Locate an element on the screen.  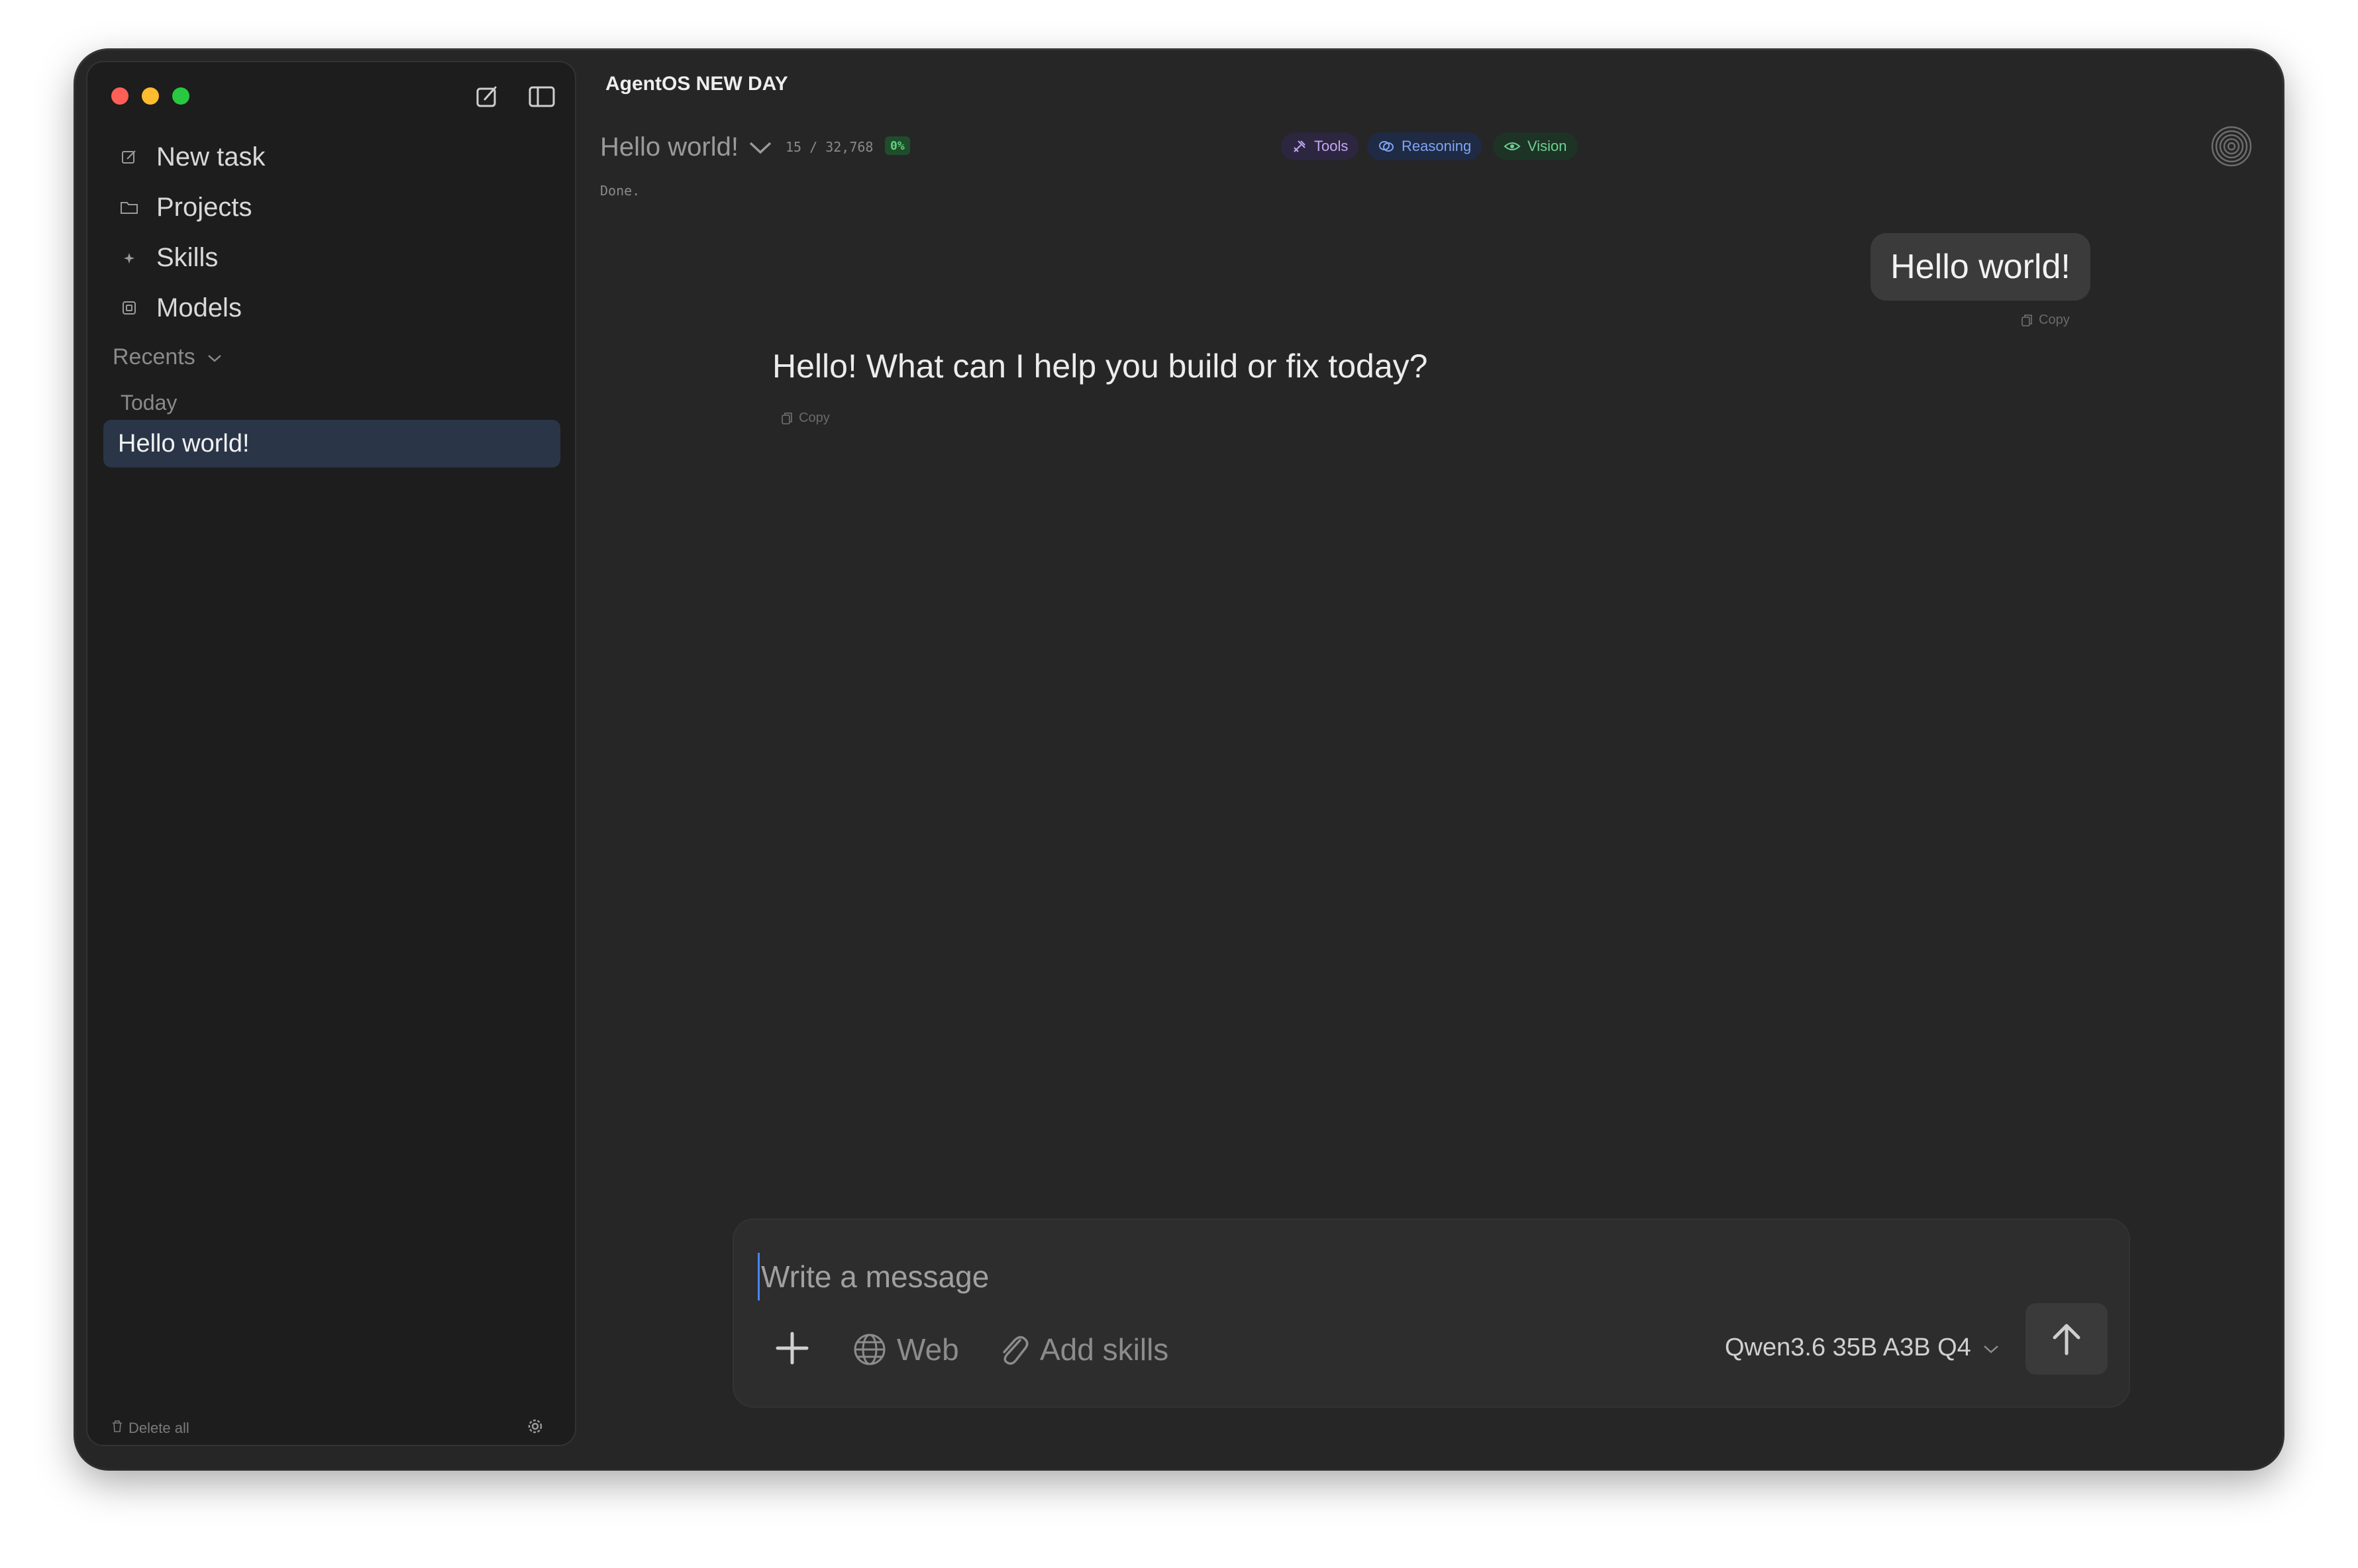
message-composer: Web Add skills Qwen3.6 35B A3B Q4 is located at coordinates (1431, 1313).